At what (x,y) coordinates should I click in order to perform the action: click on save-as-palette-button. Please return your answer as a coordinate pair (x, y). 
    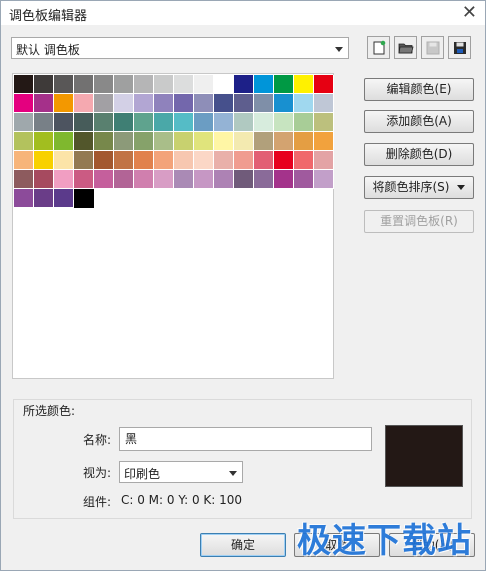
    Looking at the image, I should click on (459, 47).